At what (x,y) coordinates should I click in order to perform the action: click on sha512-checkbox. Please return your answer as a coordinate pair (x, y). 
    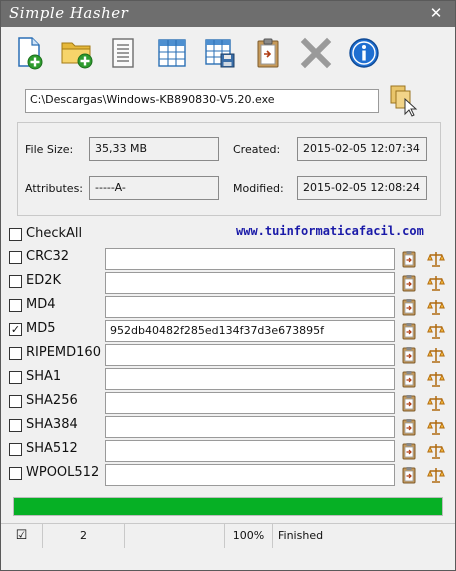
    Looking at the image, I should click on (15, 449).